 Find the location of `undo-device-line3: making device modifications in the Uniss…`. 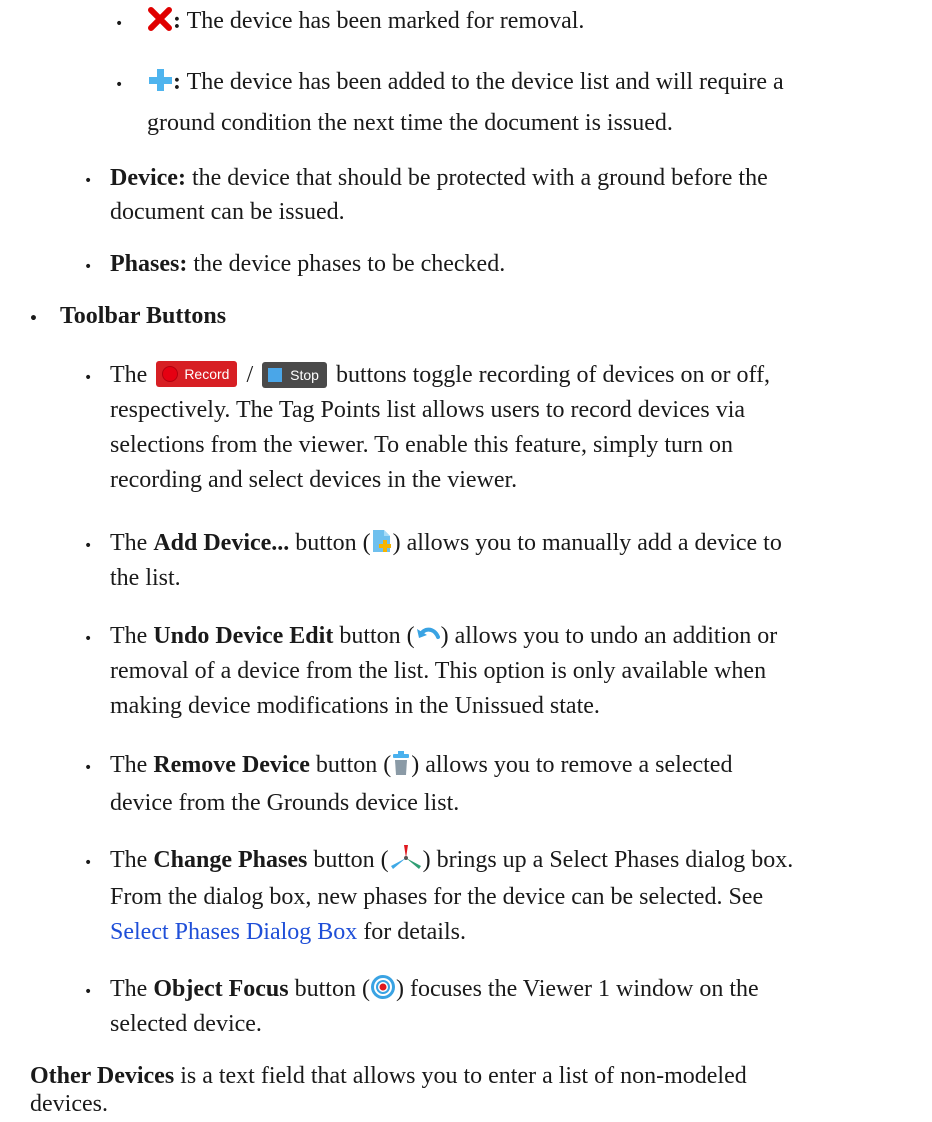

undo-device-line3: making device modifications in the Uniss… is located at coordinates (355, 706).